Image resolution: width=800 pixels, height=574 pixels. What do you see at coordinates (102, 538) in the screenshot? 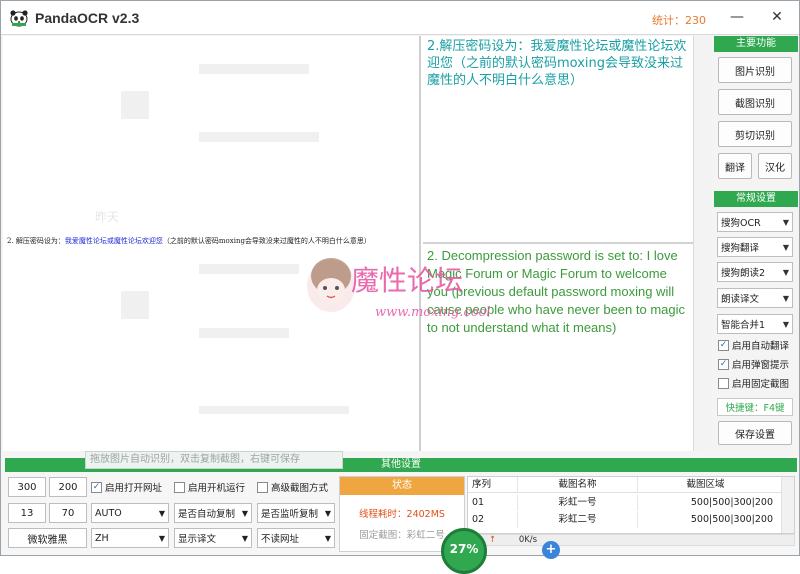
I see `language-value: ZH` at bounding box center [102, 538].